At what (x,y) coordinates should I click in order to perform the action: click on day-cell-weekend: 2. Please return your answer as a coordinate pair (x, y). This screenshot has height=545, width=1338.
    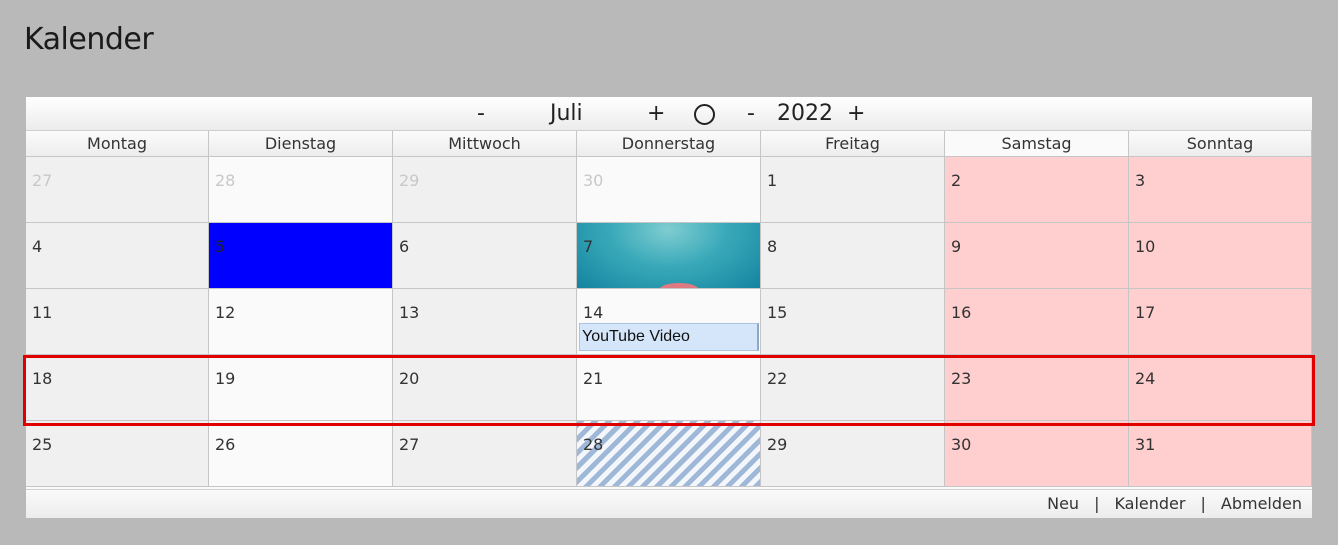
    Looking at the image, I should click on (1037, 189).